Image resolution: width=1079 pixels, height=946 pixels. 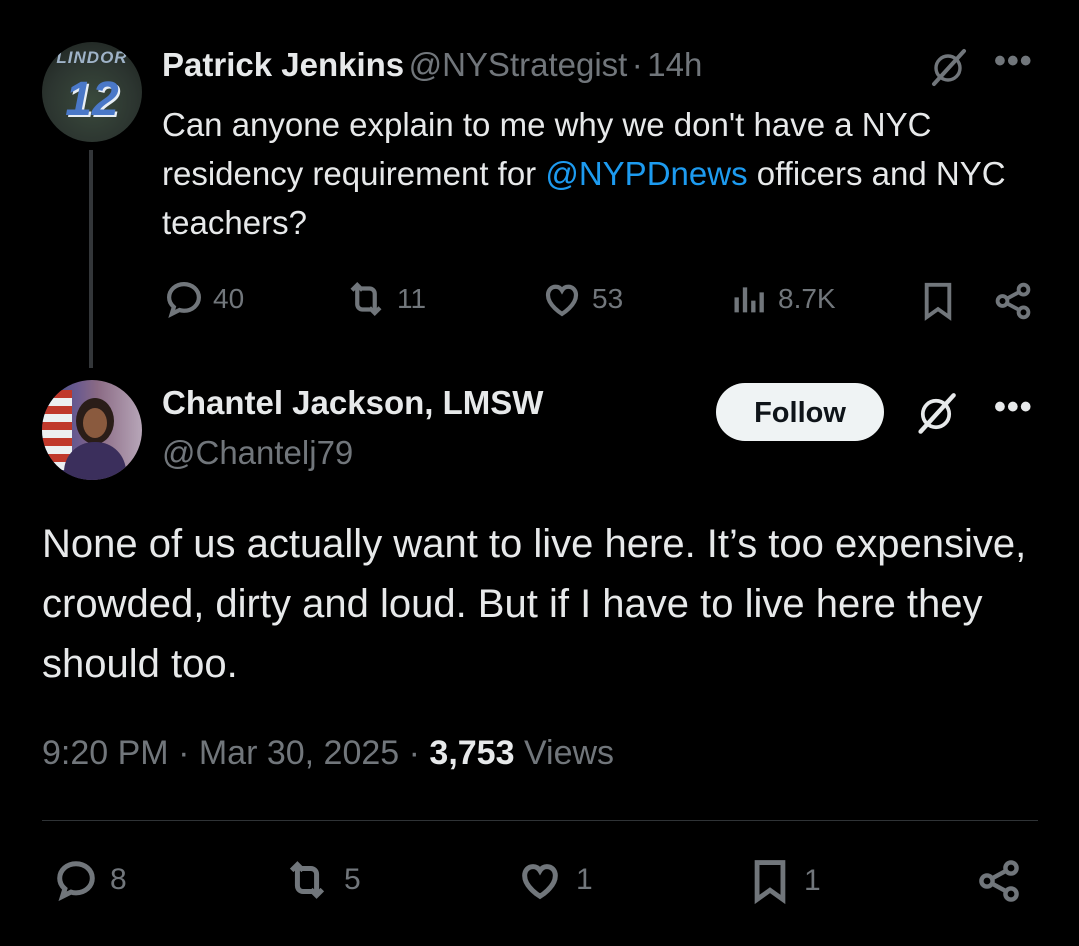 What do you see at coordinates (564, 753) in the screenshot?
I see `views-label: Views` at bounding box center [564, 753].